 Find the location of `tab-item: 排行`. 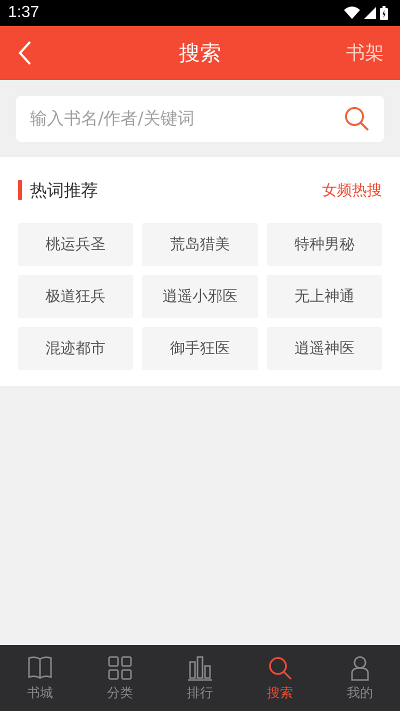

tab-item: 排行 is located at coordinates (200, 678).